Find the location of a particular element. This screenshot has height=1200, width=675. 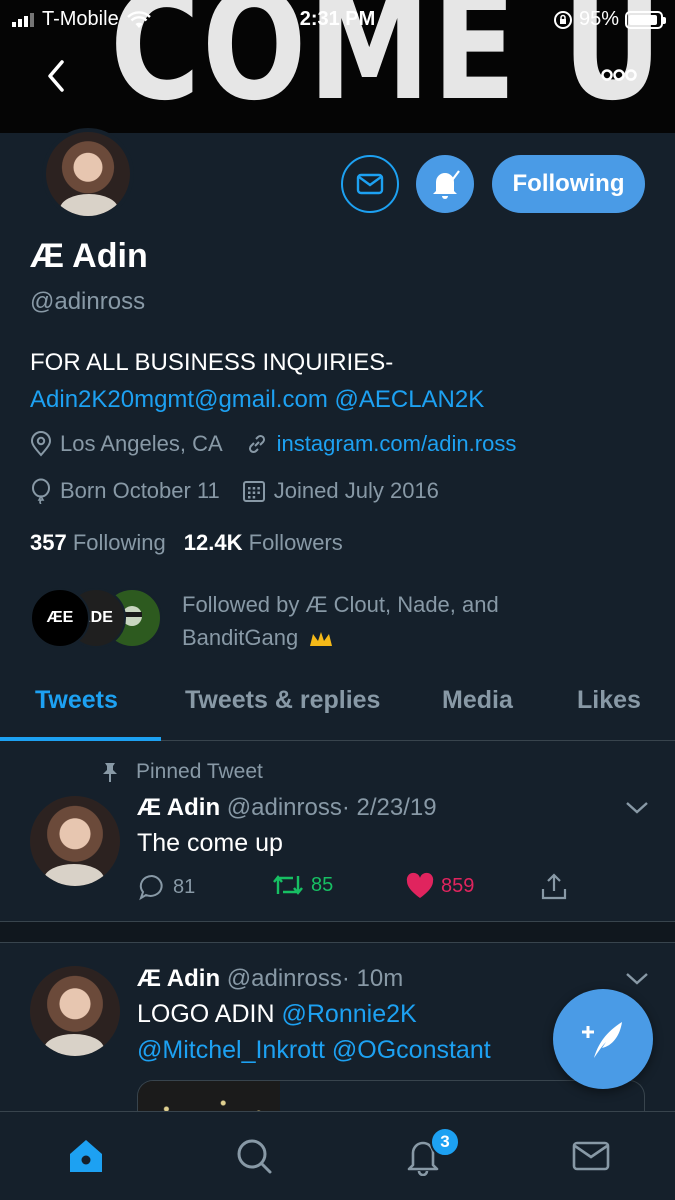

profile-stats: 357 Following 12.4K Followers is located at coordinates (186, 543).